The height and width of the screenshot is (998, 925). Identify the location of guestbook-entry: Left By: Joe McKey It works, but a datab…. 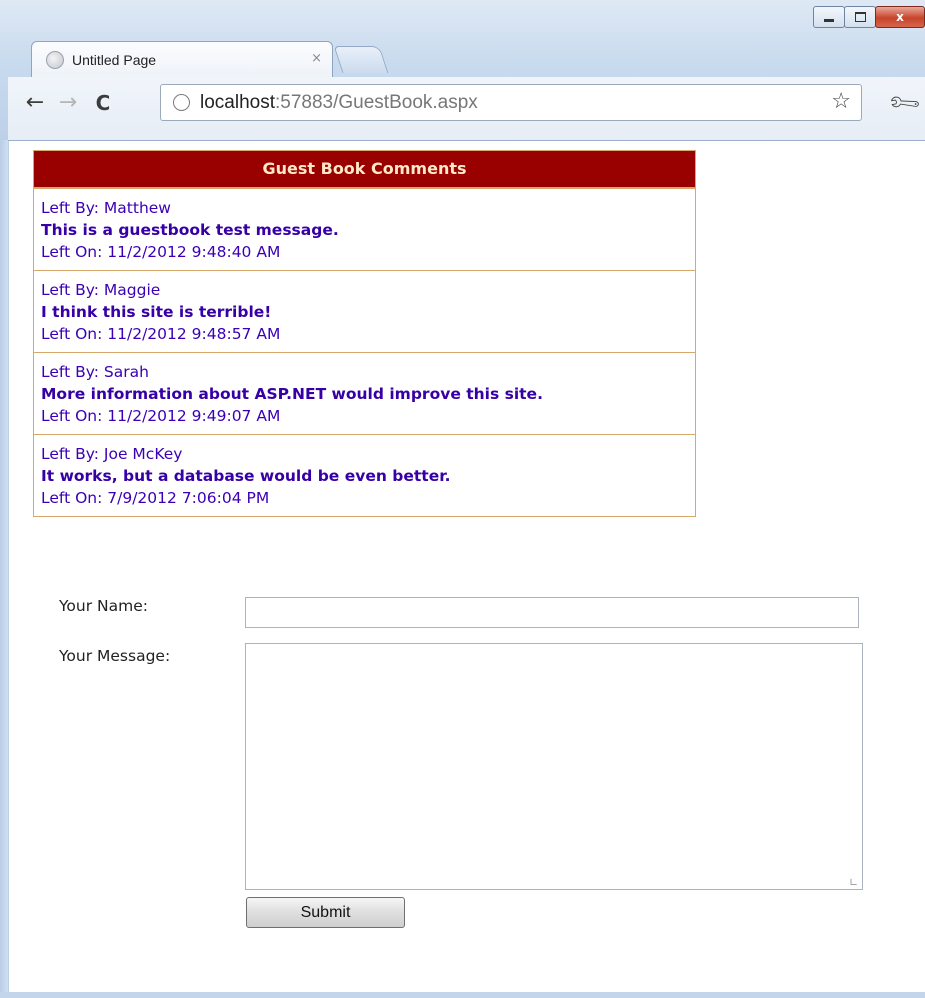
(364, 475).